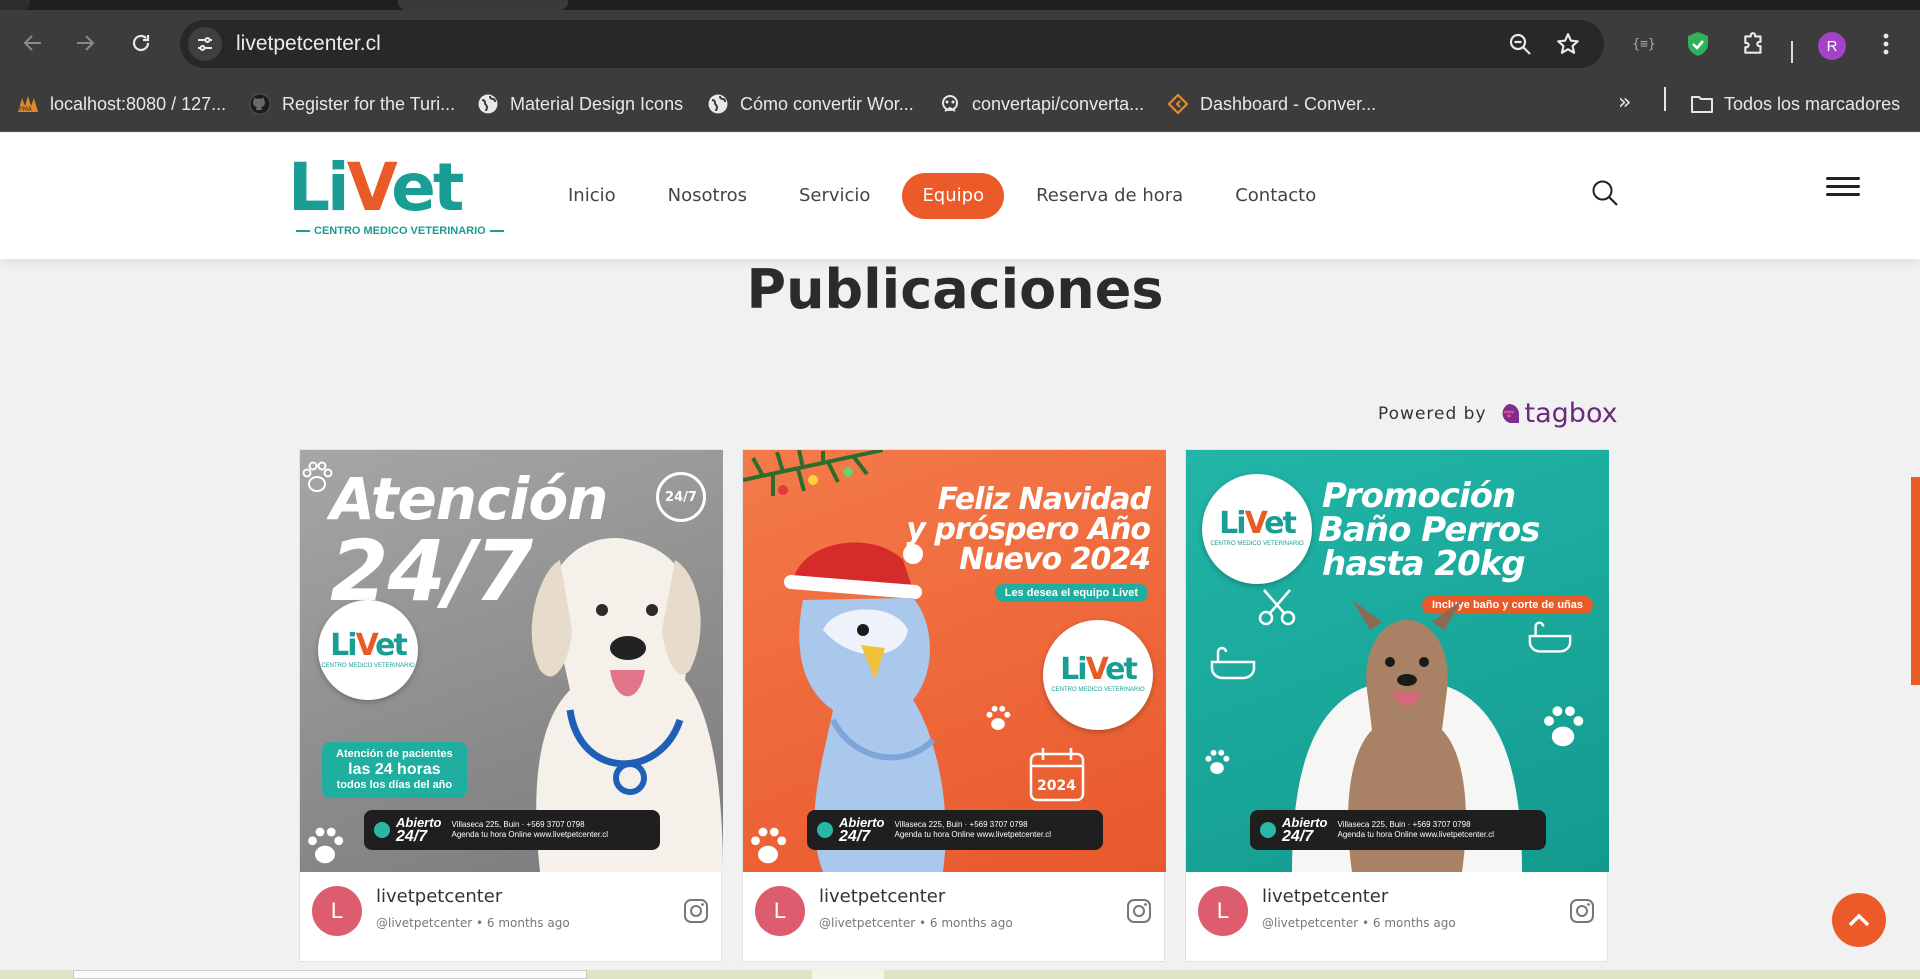 The height and width of the screenshot is (979, 1920). I want to click on more-bookmarks-button: », so click(1624, 102).